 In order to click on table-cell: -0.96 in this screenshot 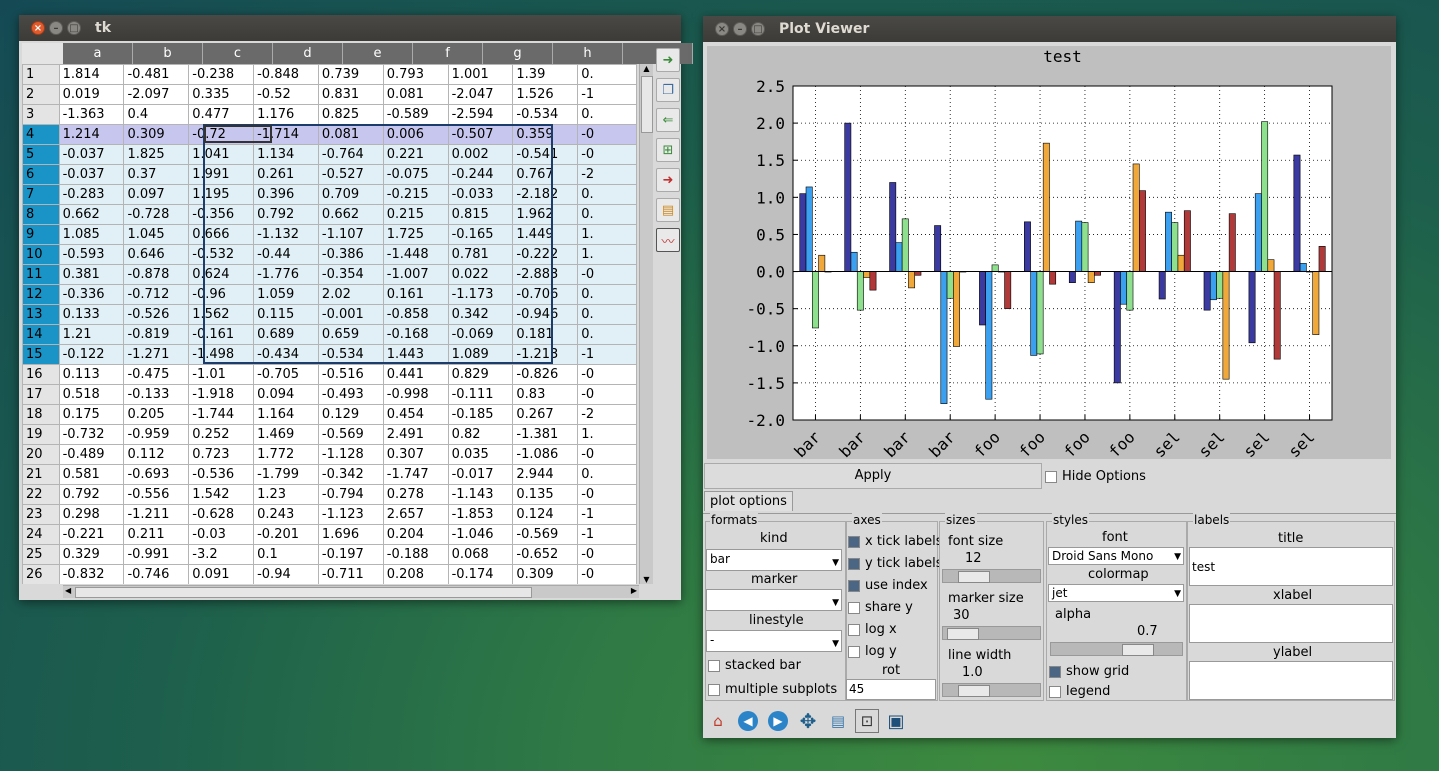, I will do `click(221, 294)`.